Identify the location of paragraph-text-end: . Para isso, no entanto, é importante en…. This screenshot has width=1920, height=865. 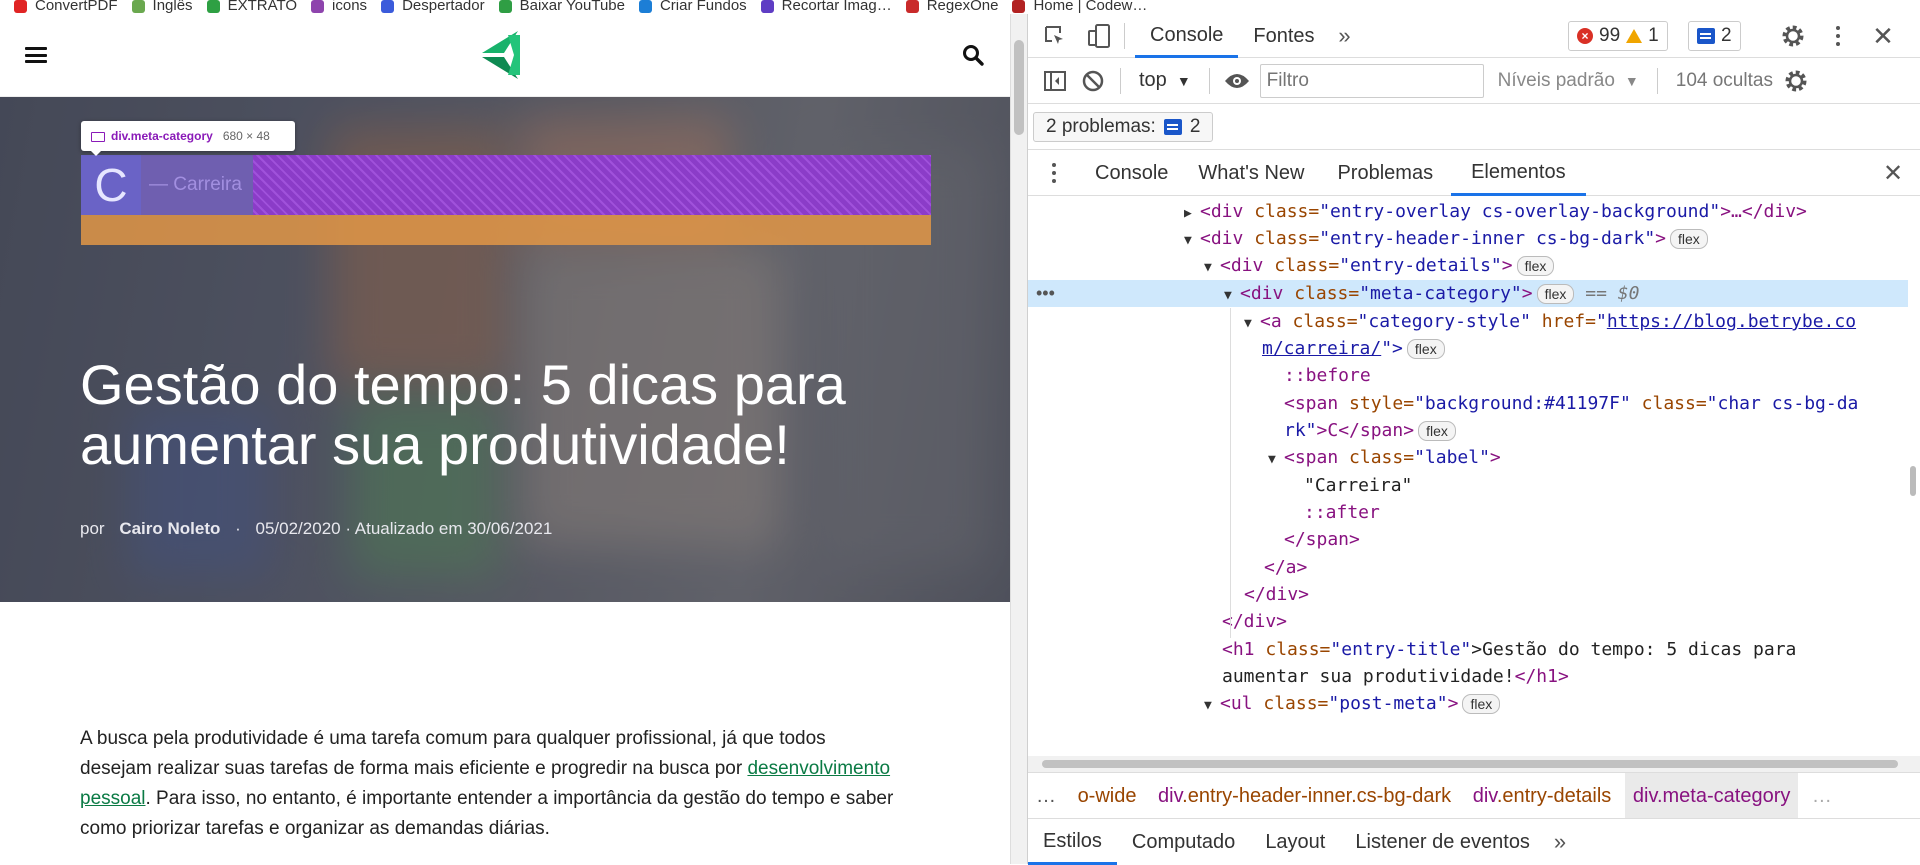
(487, 813).